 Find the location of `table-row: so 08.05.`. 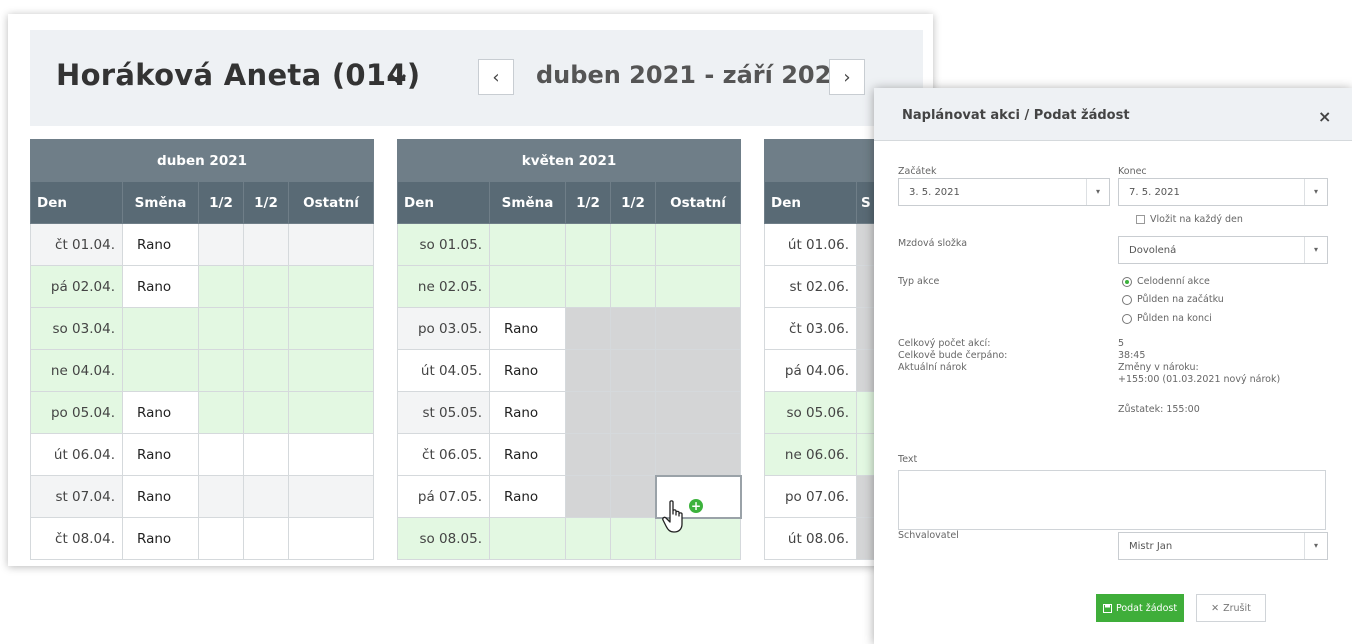

table-row: so 08.05. is located at coordinates (569, 538).